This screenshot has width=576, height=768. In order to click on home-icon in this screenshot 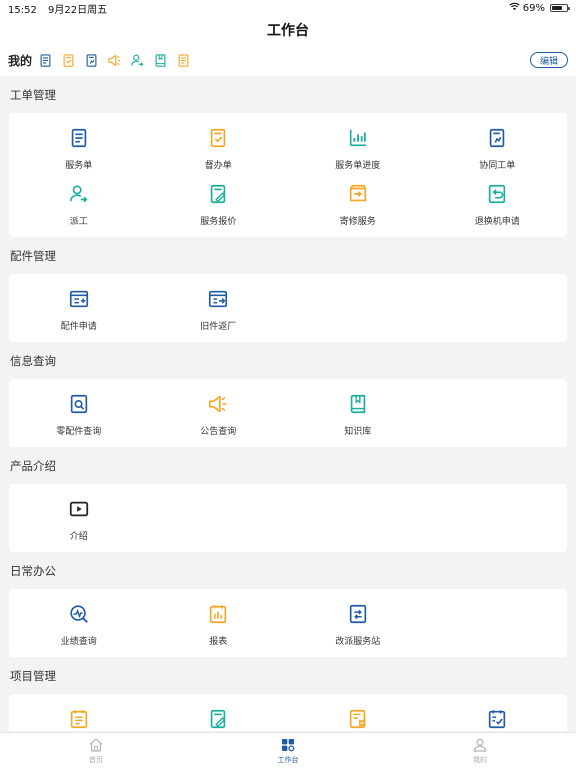, I will do `click(96, 745)`.